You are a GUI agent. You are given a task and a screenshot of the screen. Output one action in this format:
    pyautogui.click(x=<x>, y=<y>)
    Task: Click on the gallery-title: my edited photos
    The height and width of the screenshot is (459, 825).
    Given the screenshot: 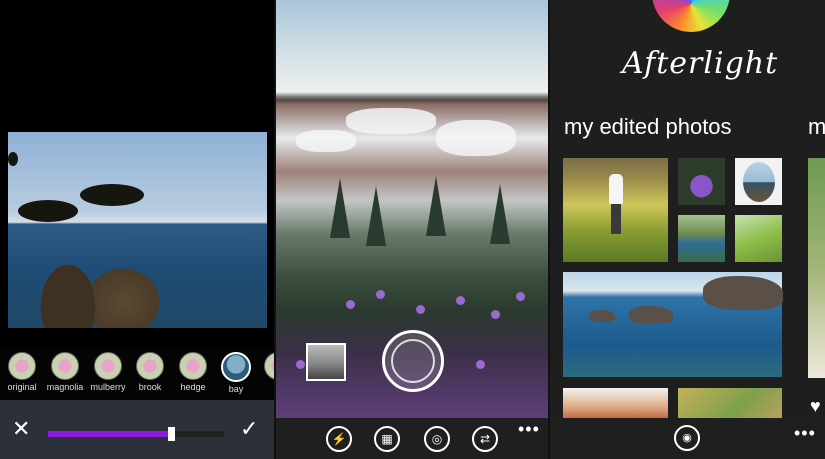 What is the action you would take?
    pyautogui.click(x=648, y=126)
    